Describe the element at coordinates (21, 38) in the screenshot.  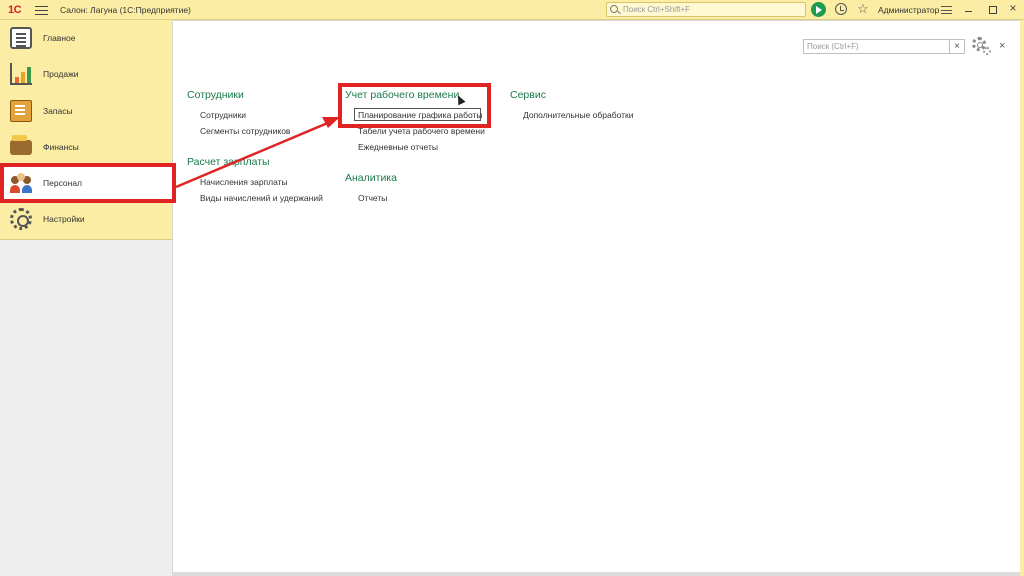
I see `clipboard-icon` at that location.